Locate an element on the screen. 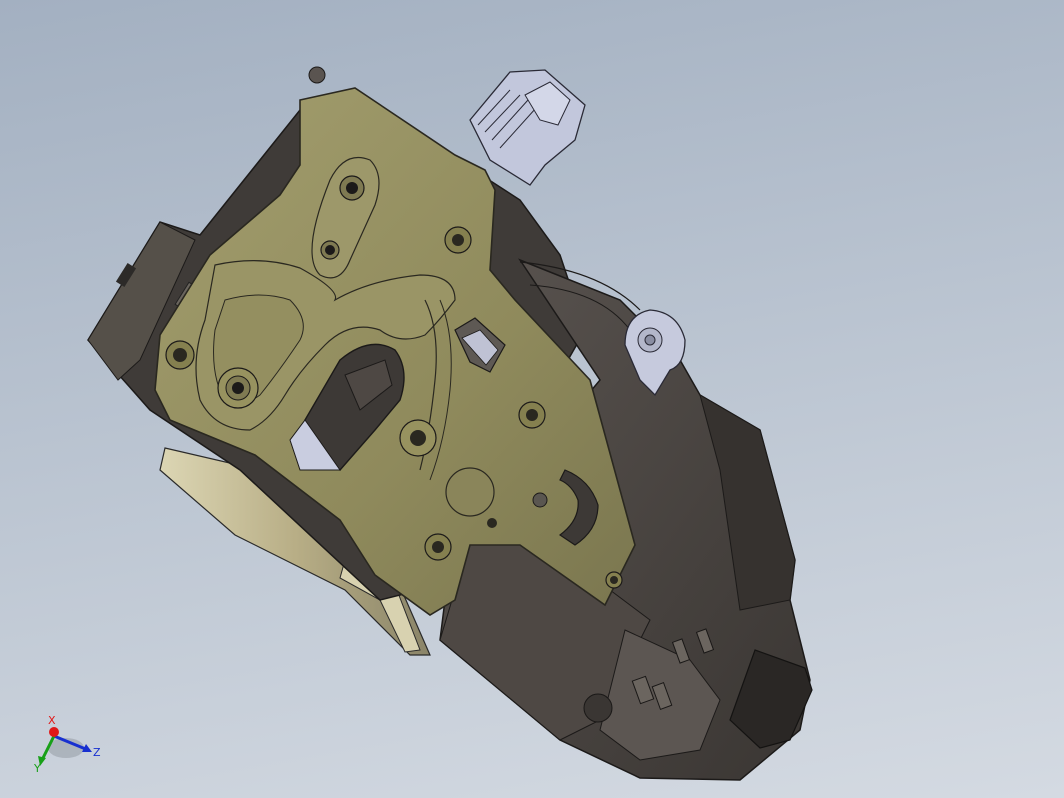 The height and width of the screenshot is (798, 1064). x-axis-marker is located at coordinates (54, 732).